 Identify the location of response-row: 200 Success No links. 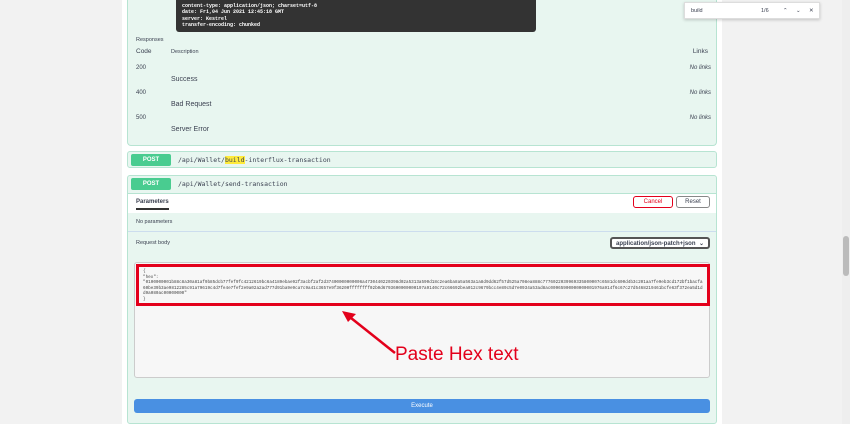
(423, 74).